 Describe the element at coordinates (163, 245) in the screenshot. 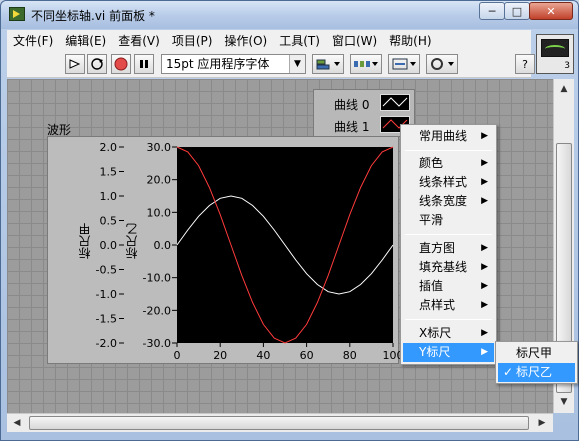

I see `y2-tick-label: 0.0` at that location.